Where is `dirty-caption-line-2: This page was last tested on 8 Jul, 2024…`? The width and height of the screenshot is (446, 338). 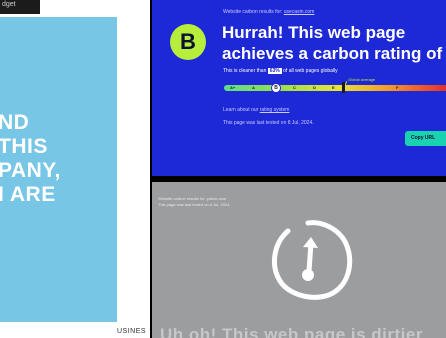
dirty-caption-line-2: This page was last tested on 8 Jul, 2024… is located at coordinates (194, 204).